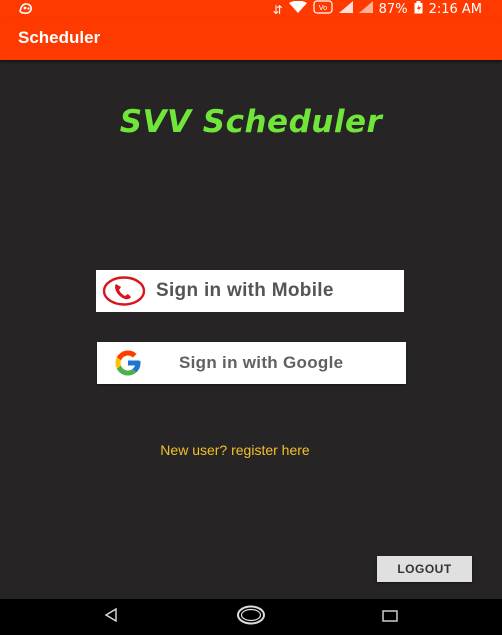  I want to click on battery-percent: 87%, so click(393, 9).